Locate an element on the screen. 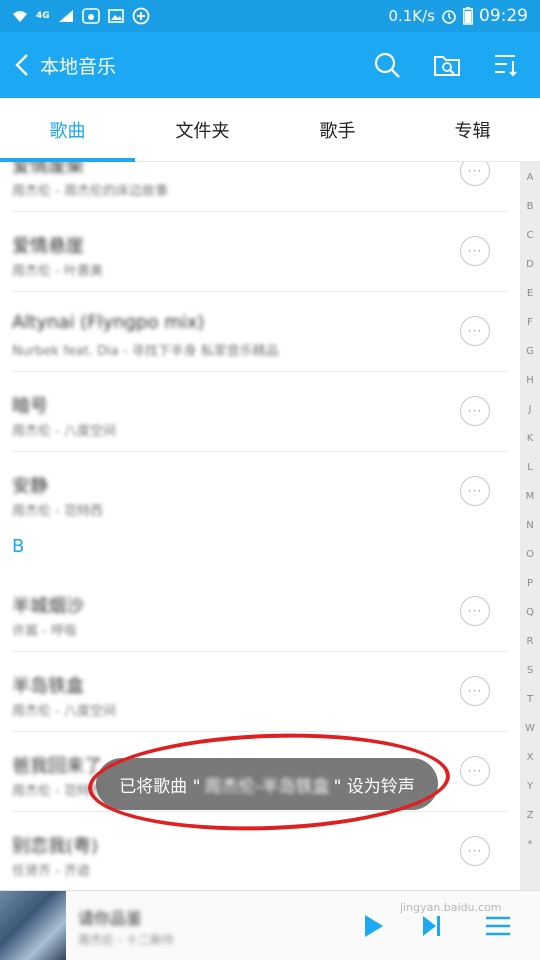 The height and width of the screenshot is (960, 540). index-letter: P is located at coordinates (530, 583).